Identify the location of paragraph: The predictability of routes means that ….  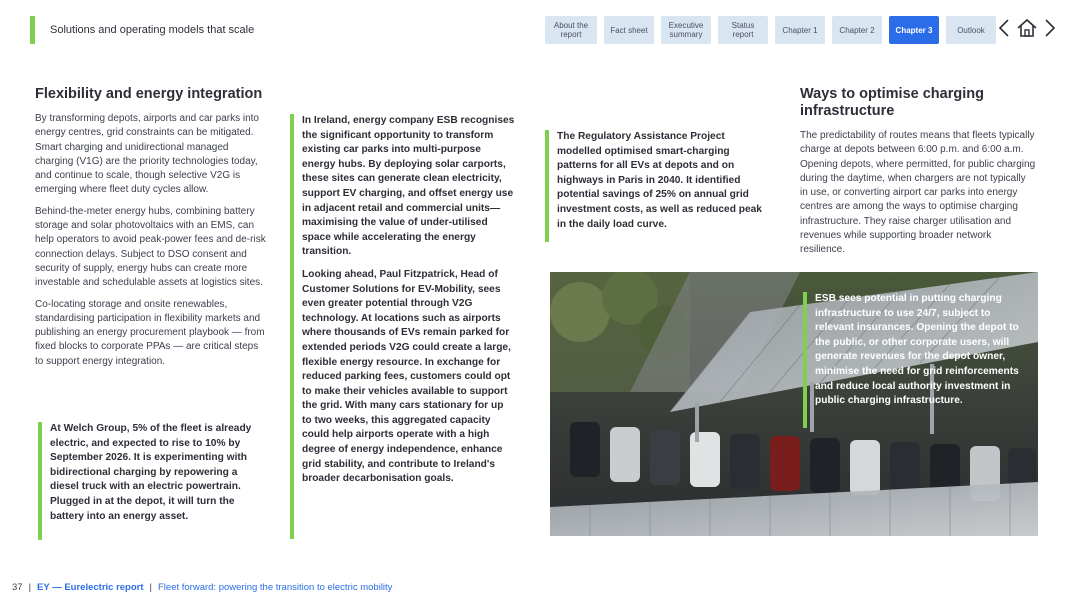
(918, 193).